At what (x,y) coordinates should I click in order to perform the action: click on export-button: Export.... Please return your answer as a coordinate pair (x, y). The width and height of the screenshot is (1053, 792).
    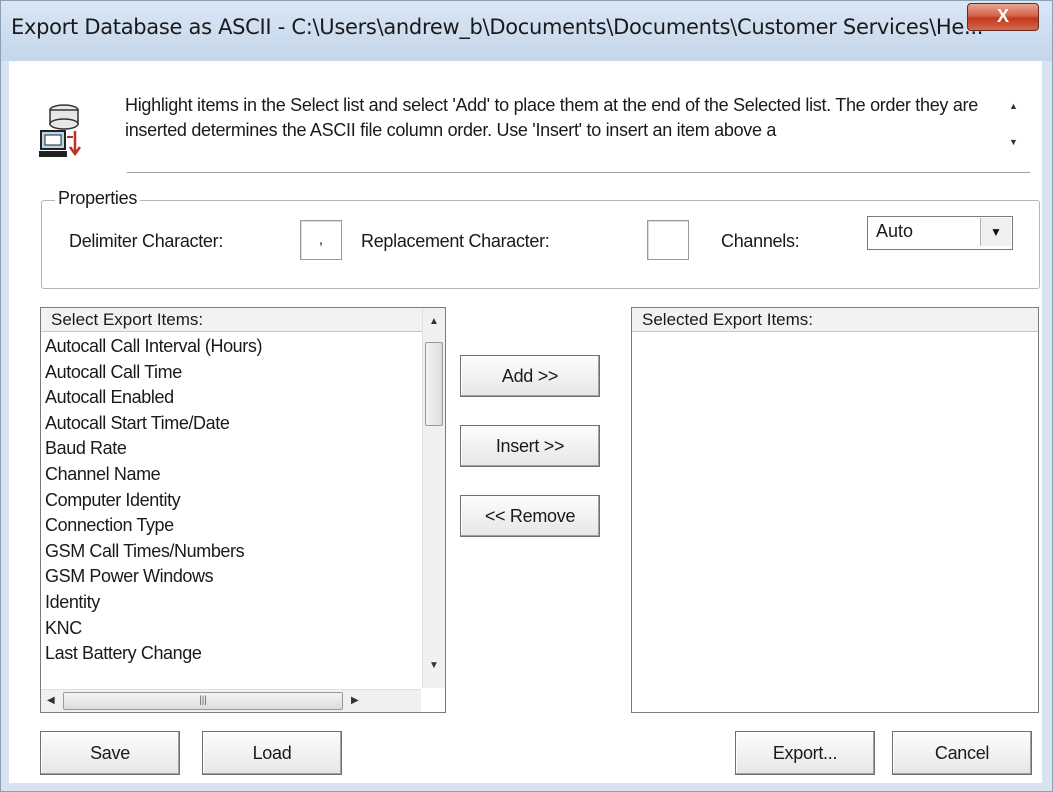
    Looking at the image, I should click on (805, 753).